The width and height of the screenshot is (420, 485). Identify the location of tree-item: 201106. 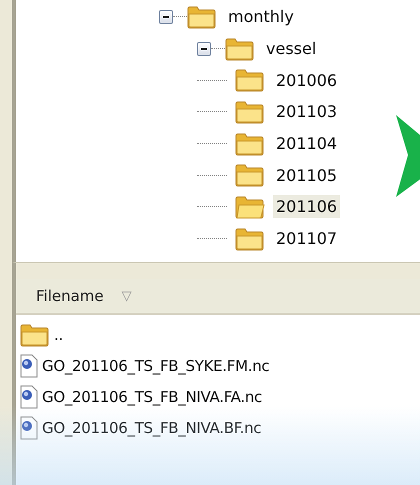
(306, 206).